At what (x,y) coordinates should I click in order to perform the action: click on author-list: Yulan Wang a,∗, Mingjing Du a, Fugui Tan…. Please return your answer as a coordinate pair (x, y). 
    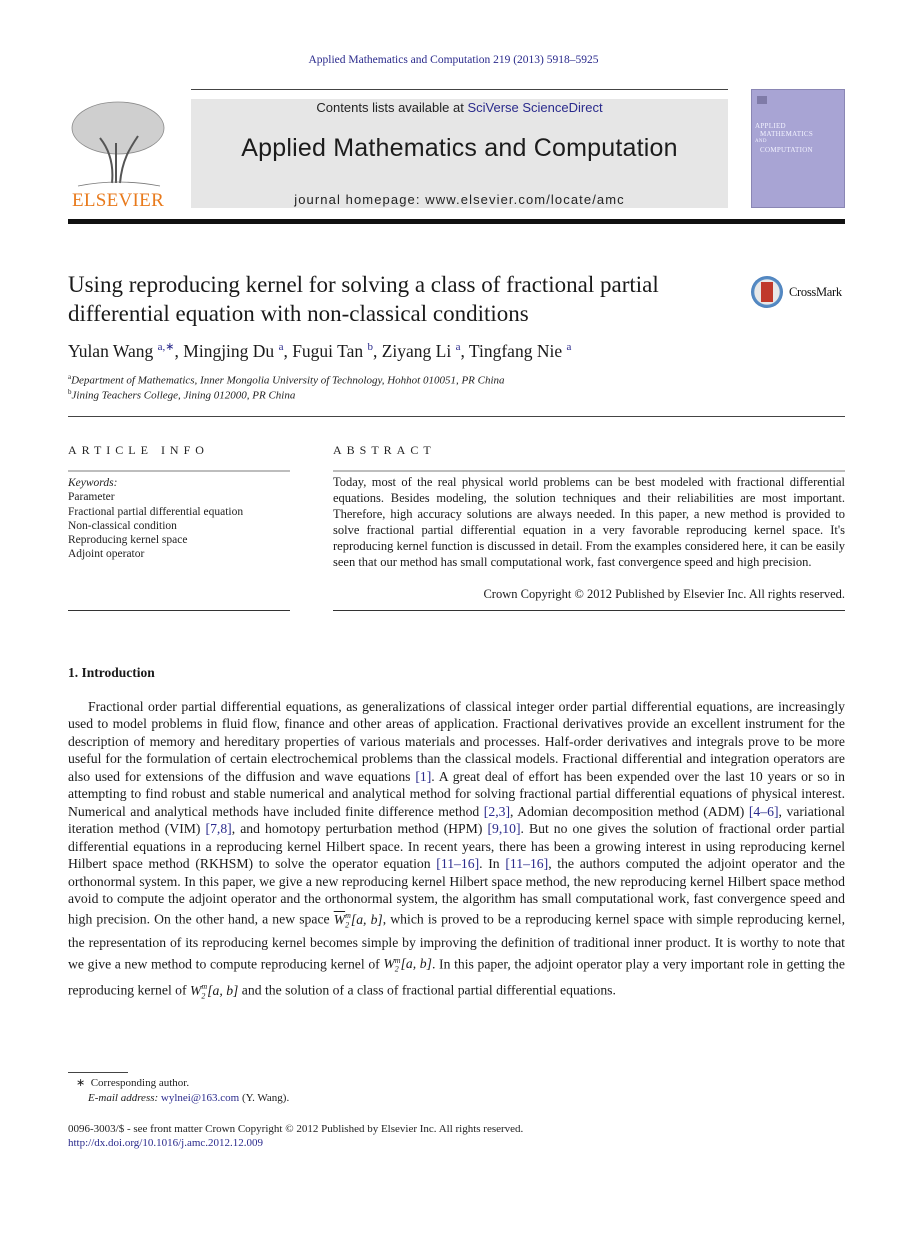
    Looking at the image, I should click on (320, 350).